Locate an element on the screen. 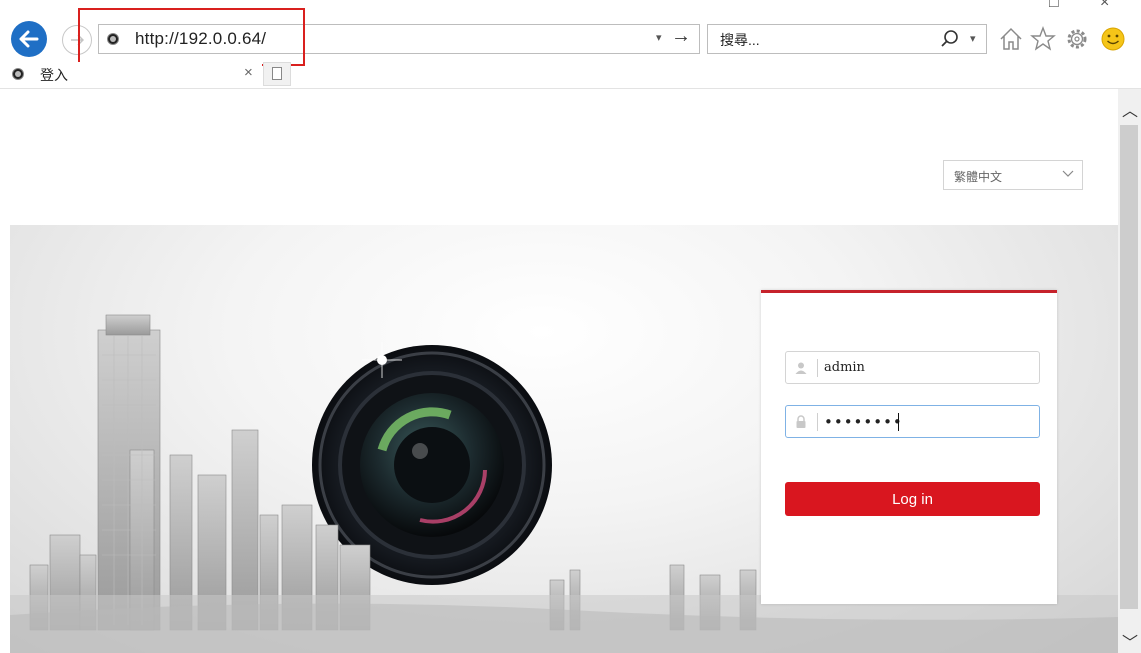 This screenshot has width=1141, height=653. settings-gear-icon is located at coordinates (1077, 39).